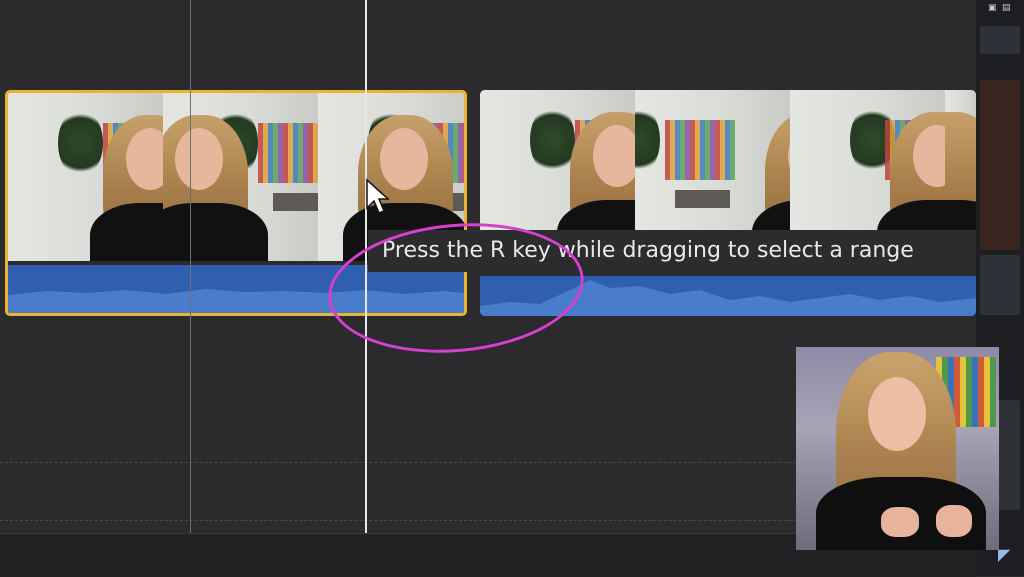 The width and height of the screenshot is (1024, 577). Describe the element at coordinates (992, 8) in the screenshot. I see `panel-icon: ▣` at that location.